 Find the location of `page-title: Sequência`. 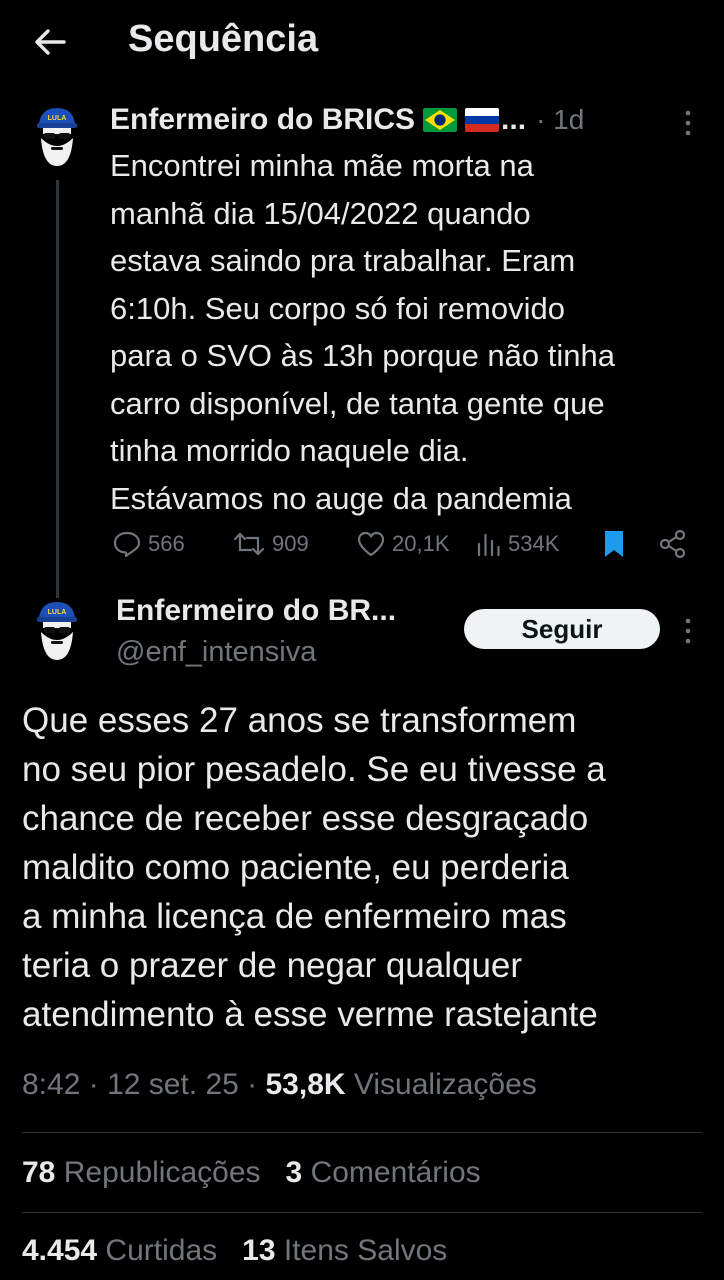

page-title: Sequência is located at coordinates (223, 39).